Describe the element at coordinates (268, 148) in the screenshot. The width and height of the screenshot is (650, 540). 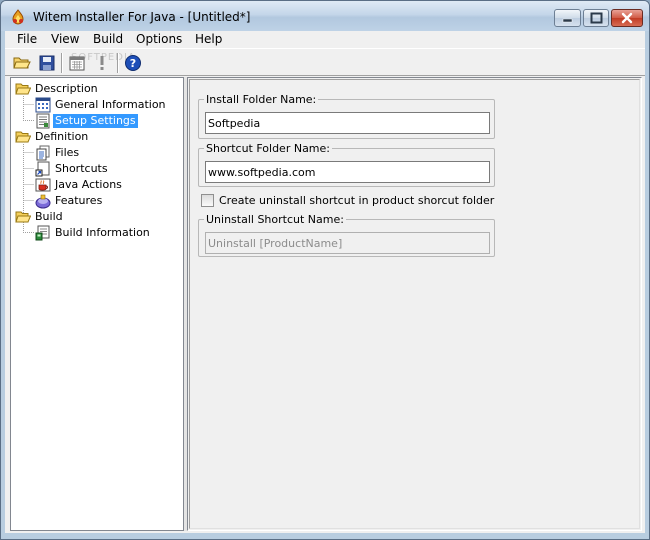
I see `shortcut-folder-label: Shortcut Folder Name:` at that location.